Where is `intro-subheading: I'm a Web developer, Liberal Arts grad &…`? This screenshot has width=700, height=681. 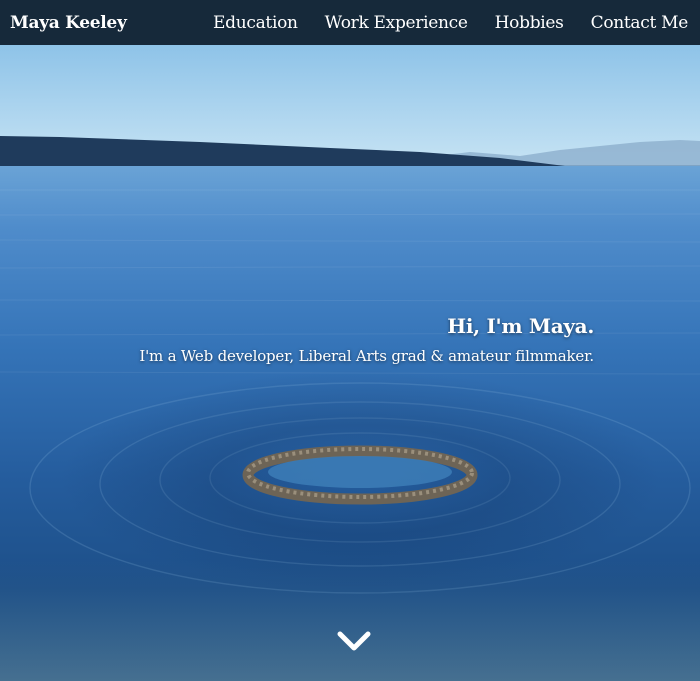 intro-subheading: I'm a Web developer, Liberal Arts grad &… is located at coordinates (366, 356).